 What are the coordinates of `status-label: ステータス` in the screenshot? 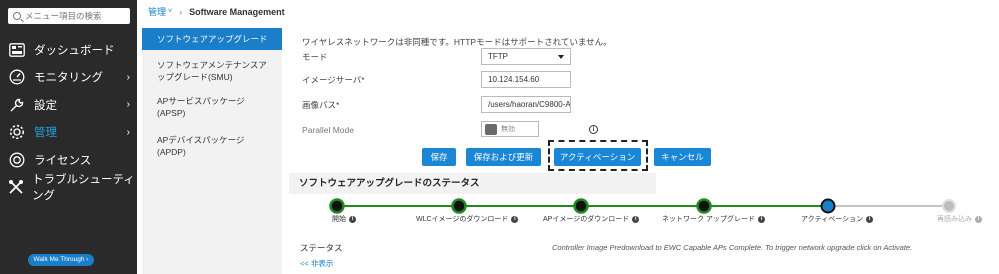 It's located at (321, 248).